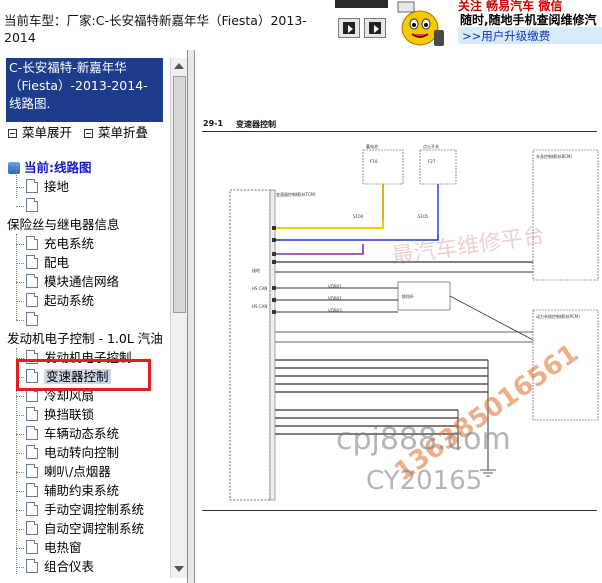 Image resolution: width=602 pixels, height=583 pixels. Describe the element at coordinates (506, 36) in the screenshot. I see `upgrade-link-text: >>用户升级缴费` at that location.